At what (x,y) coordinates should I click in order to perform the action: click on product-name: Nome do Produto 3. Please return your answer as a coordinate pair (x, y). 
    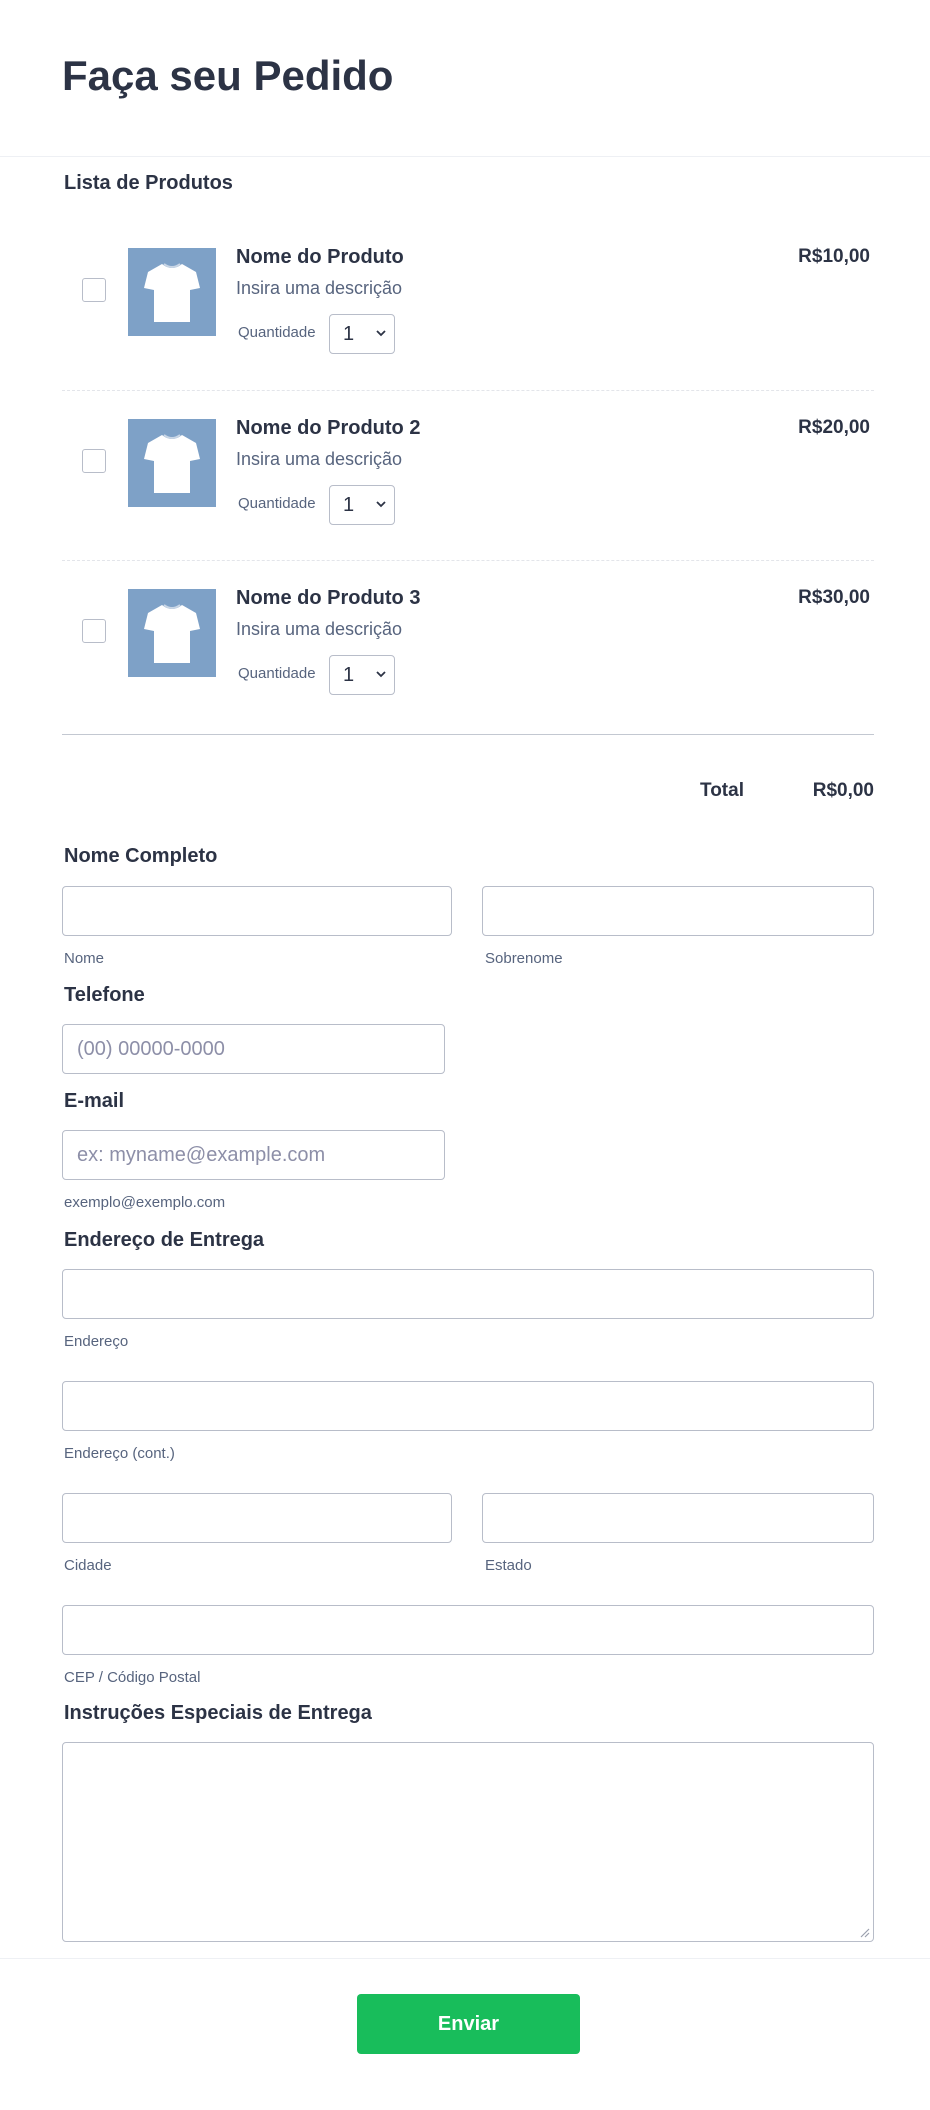
    Looking at the image, I should click on (328, 598).